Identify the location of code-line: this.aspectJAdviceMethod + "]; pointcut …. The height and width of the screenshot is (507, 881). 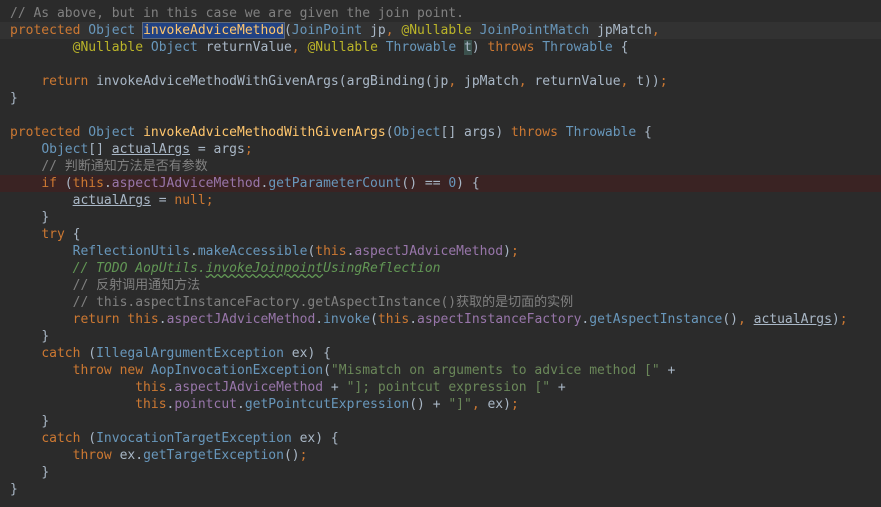
(440, 387).